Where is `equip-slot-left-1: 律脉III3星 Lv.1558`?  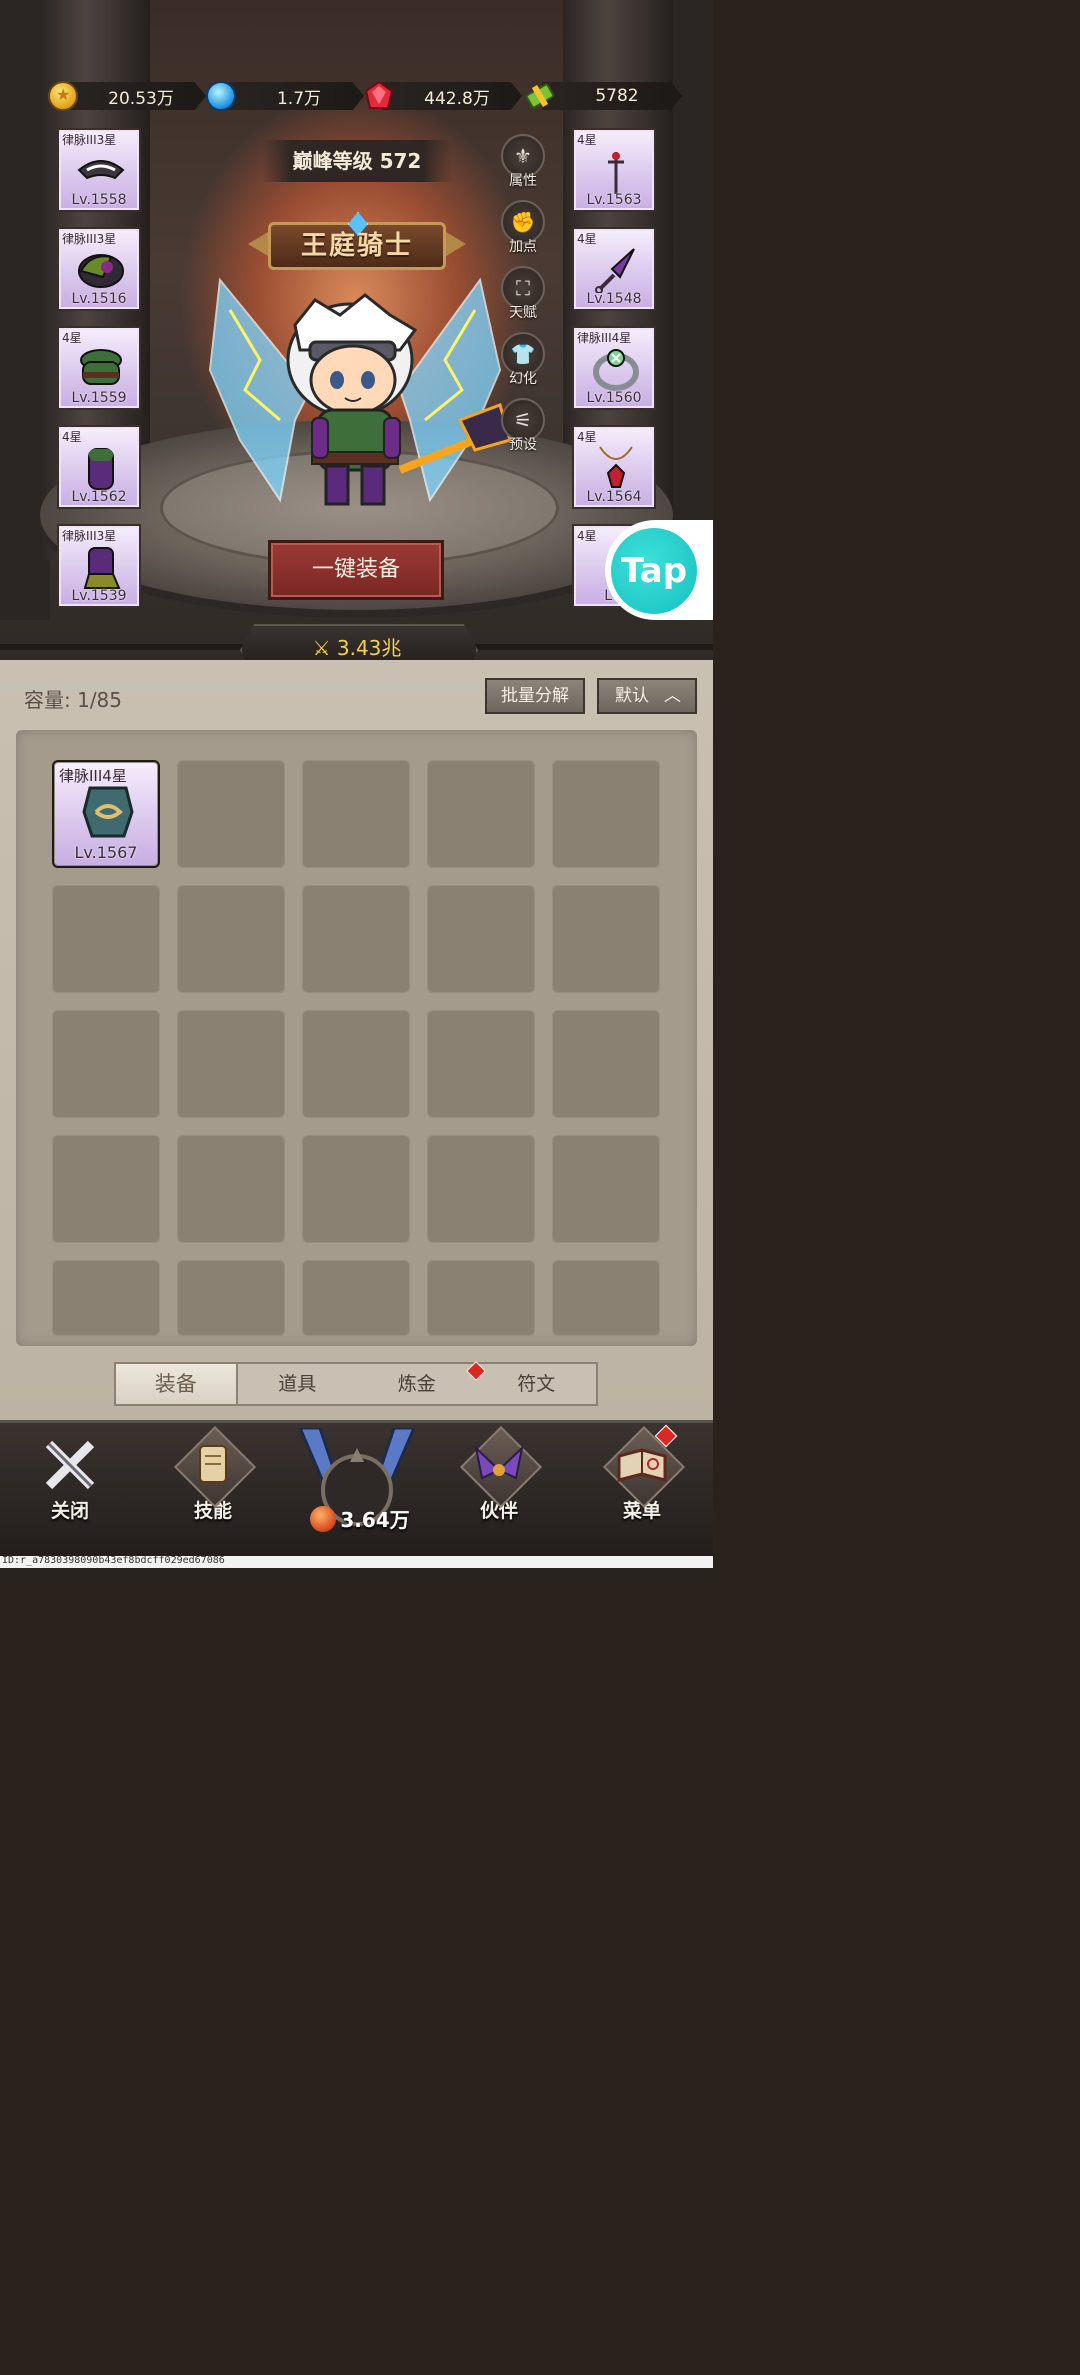
equip-slot-left-1: 律脉III3星 Lv.1558 is located at coordinates (99, 170).